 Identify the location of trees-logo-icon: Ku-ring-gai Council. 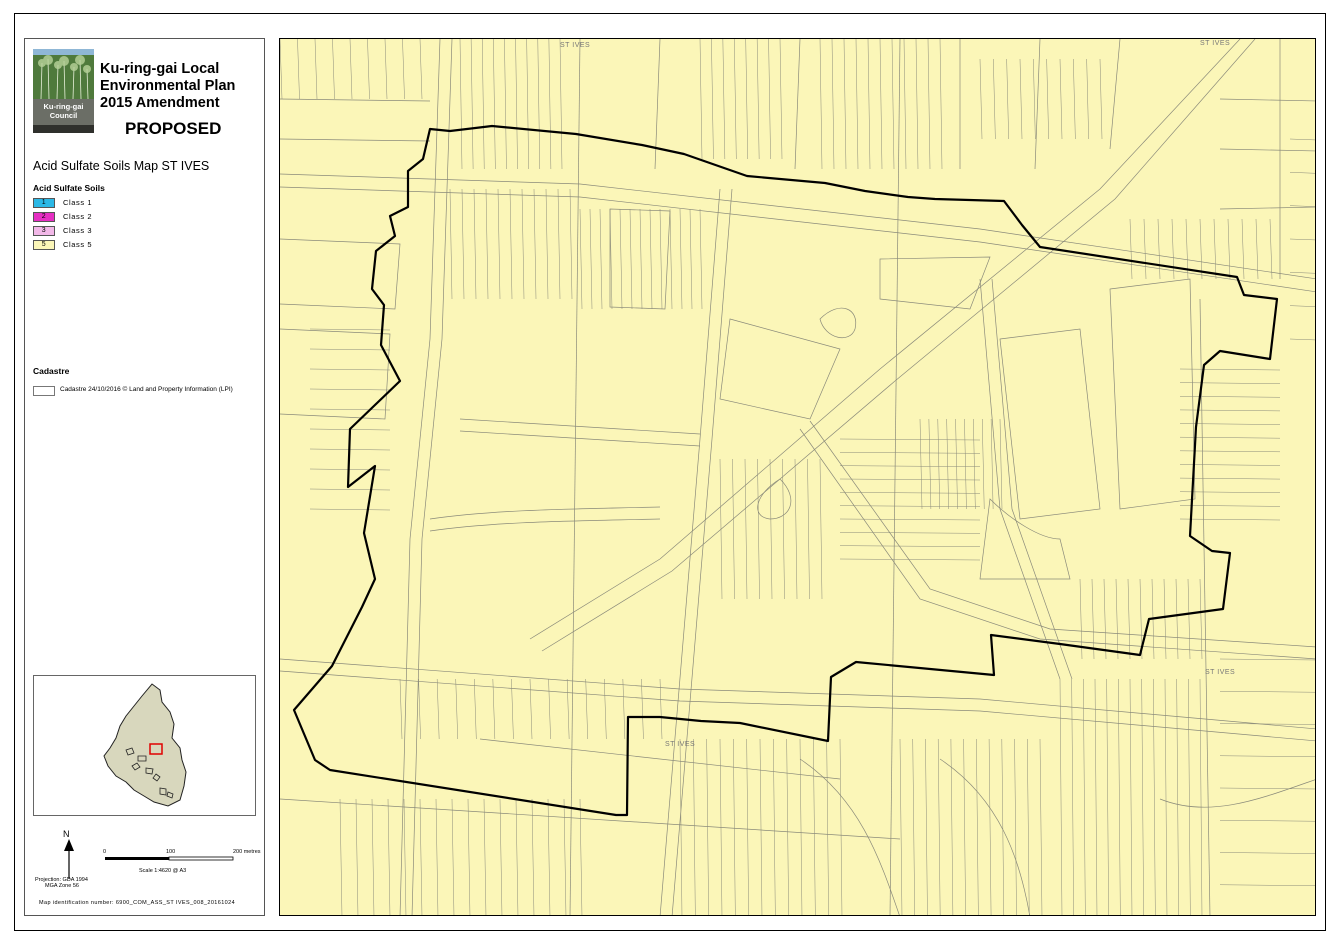
(63, 91).